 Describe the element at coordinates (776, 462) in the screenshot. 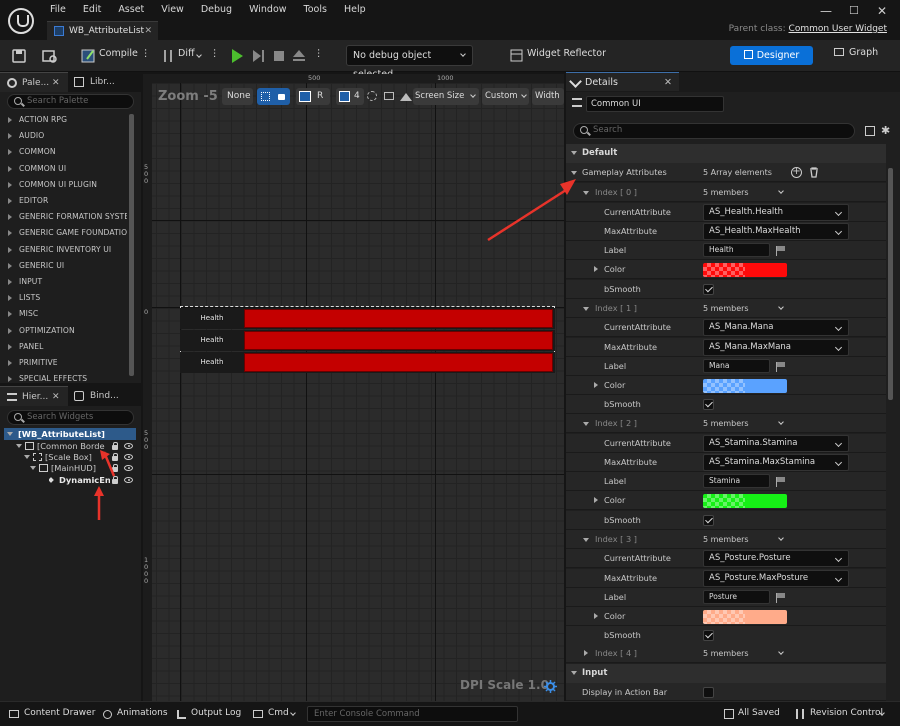

I see `max-attribute-dropdown: AS_Stamina.MaxStamina` at that location.